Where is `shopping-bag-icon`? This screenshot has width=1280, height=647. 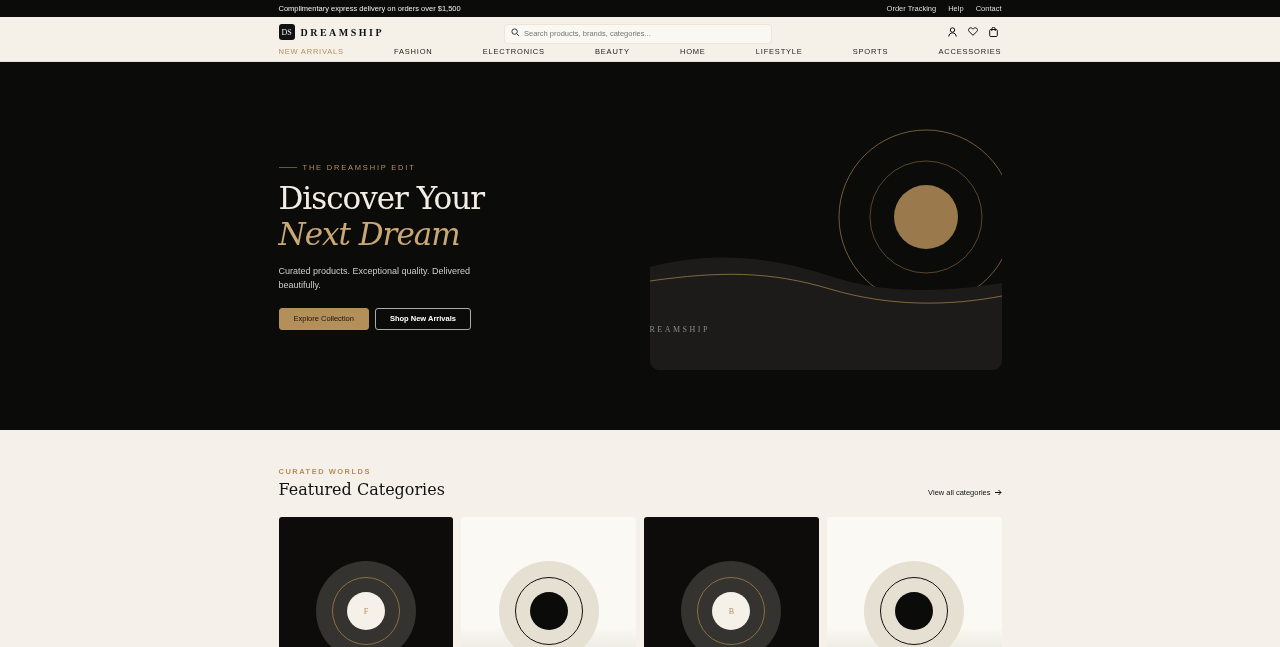
shopping-bag-icon is located at coordinates (993, 32).